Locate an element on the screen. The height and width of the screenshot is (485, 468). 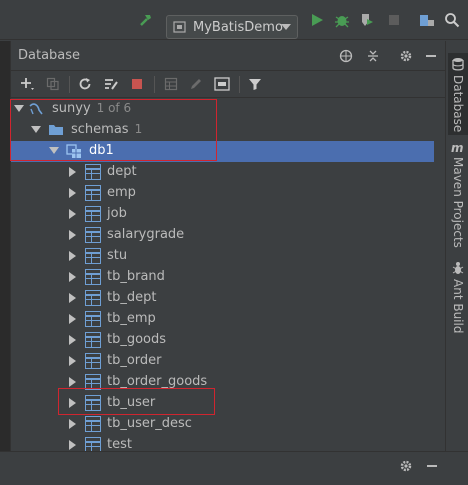
table-row: emp is located at coordinates (222, 193).